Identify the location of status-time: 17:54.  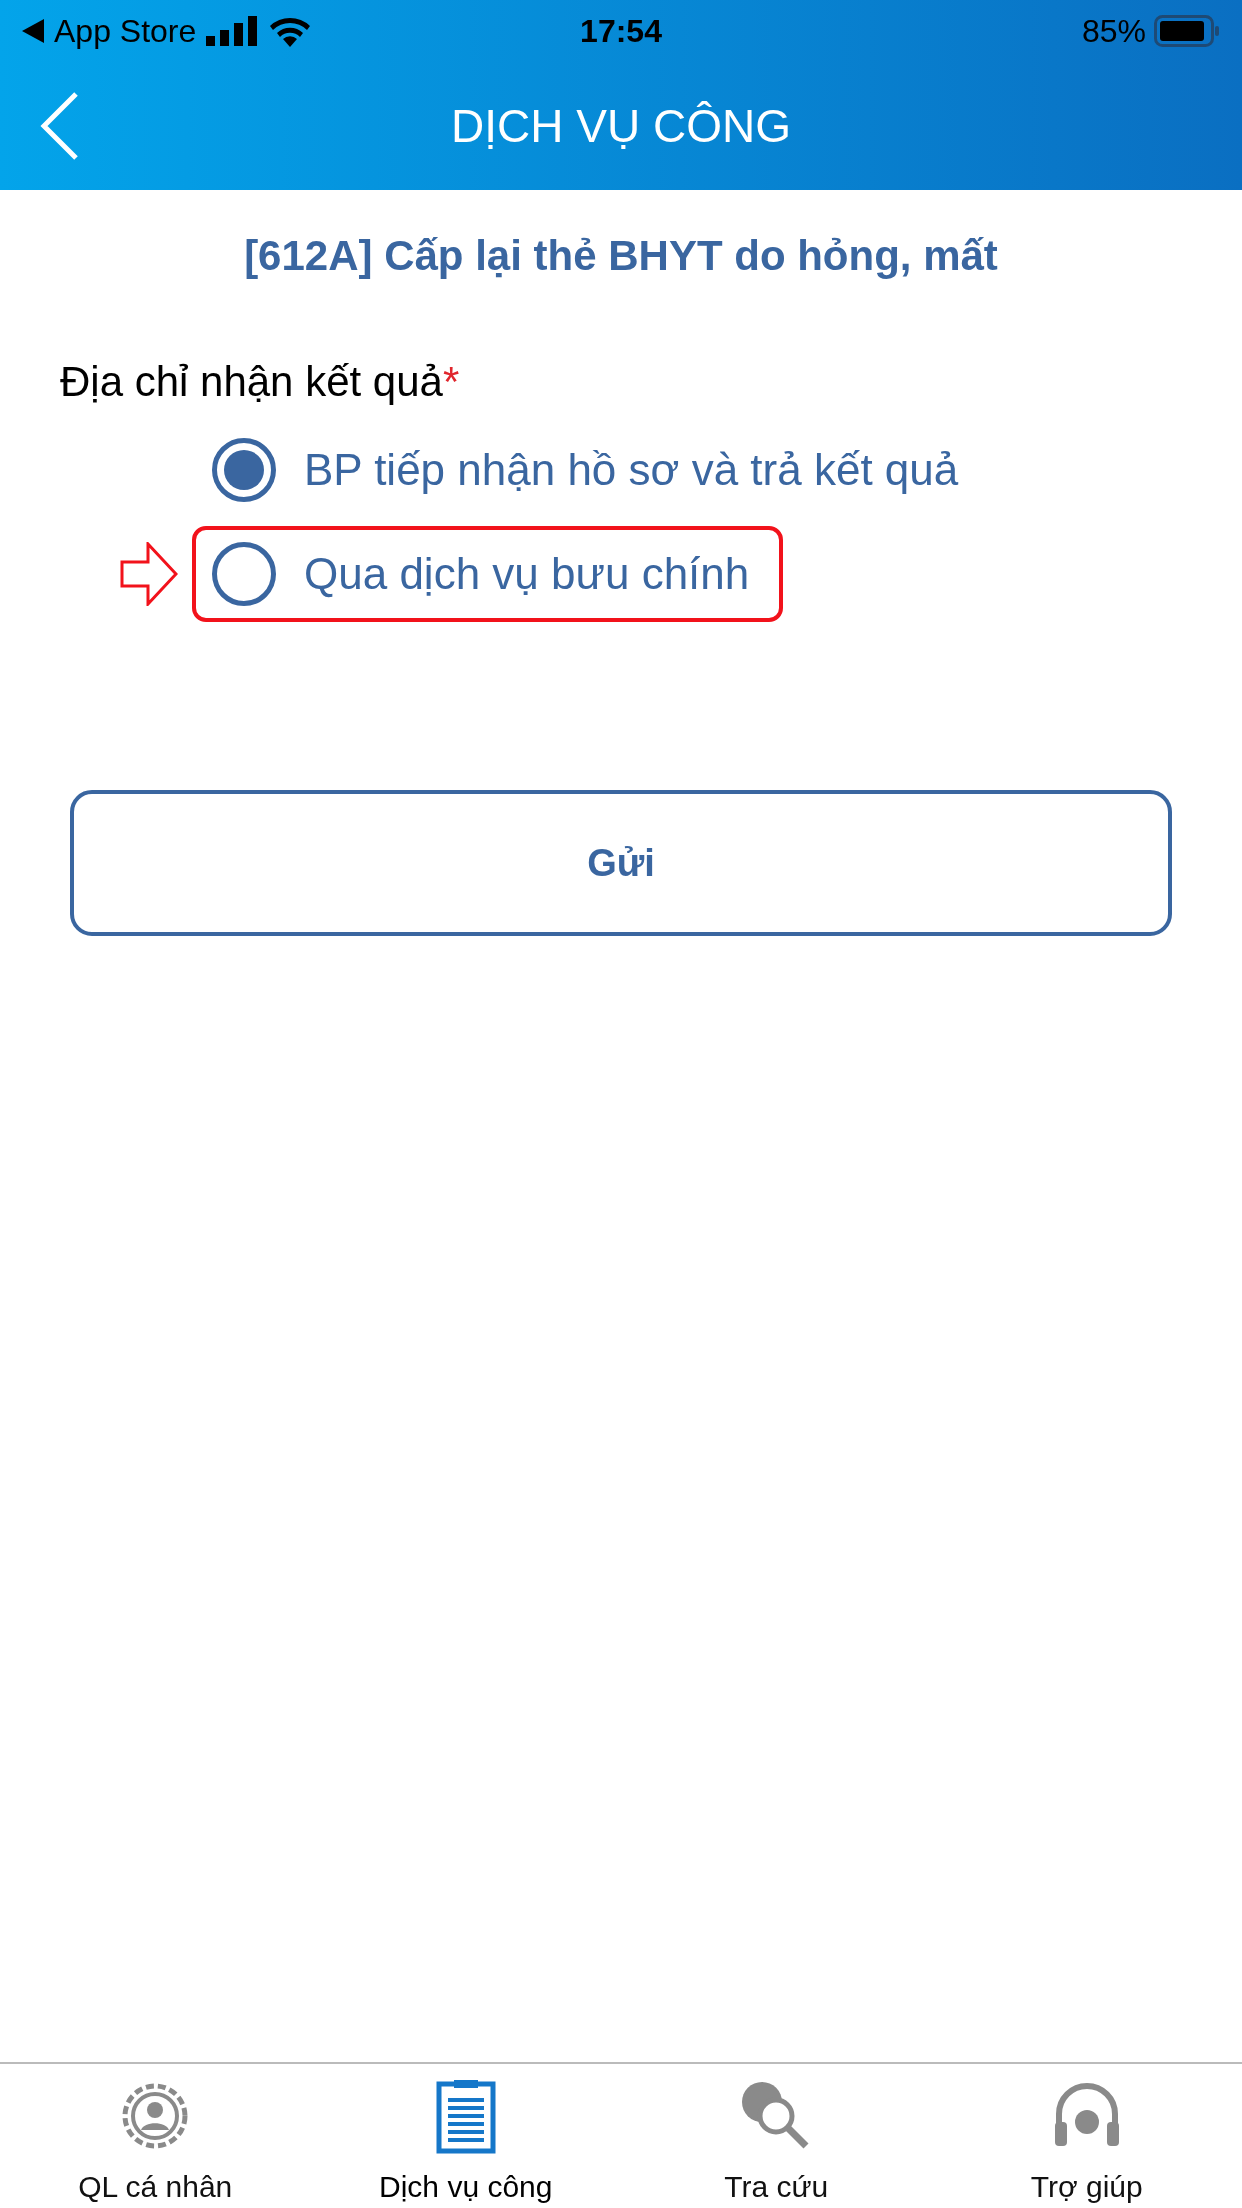
(621, 31).